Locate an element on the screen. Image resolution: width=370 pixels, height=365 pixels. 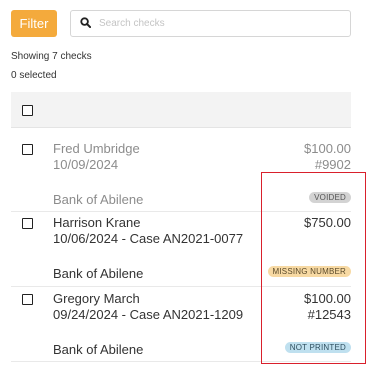
check-amount: $100.00 is located at coordinates (327, 148).